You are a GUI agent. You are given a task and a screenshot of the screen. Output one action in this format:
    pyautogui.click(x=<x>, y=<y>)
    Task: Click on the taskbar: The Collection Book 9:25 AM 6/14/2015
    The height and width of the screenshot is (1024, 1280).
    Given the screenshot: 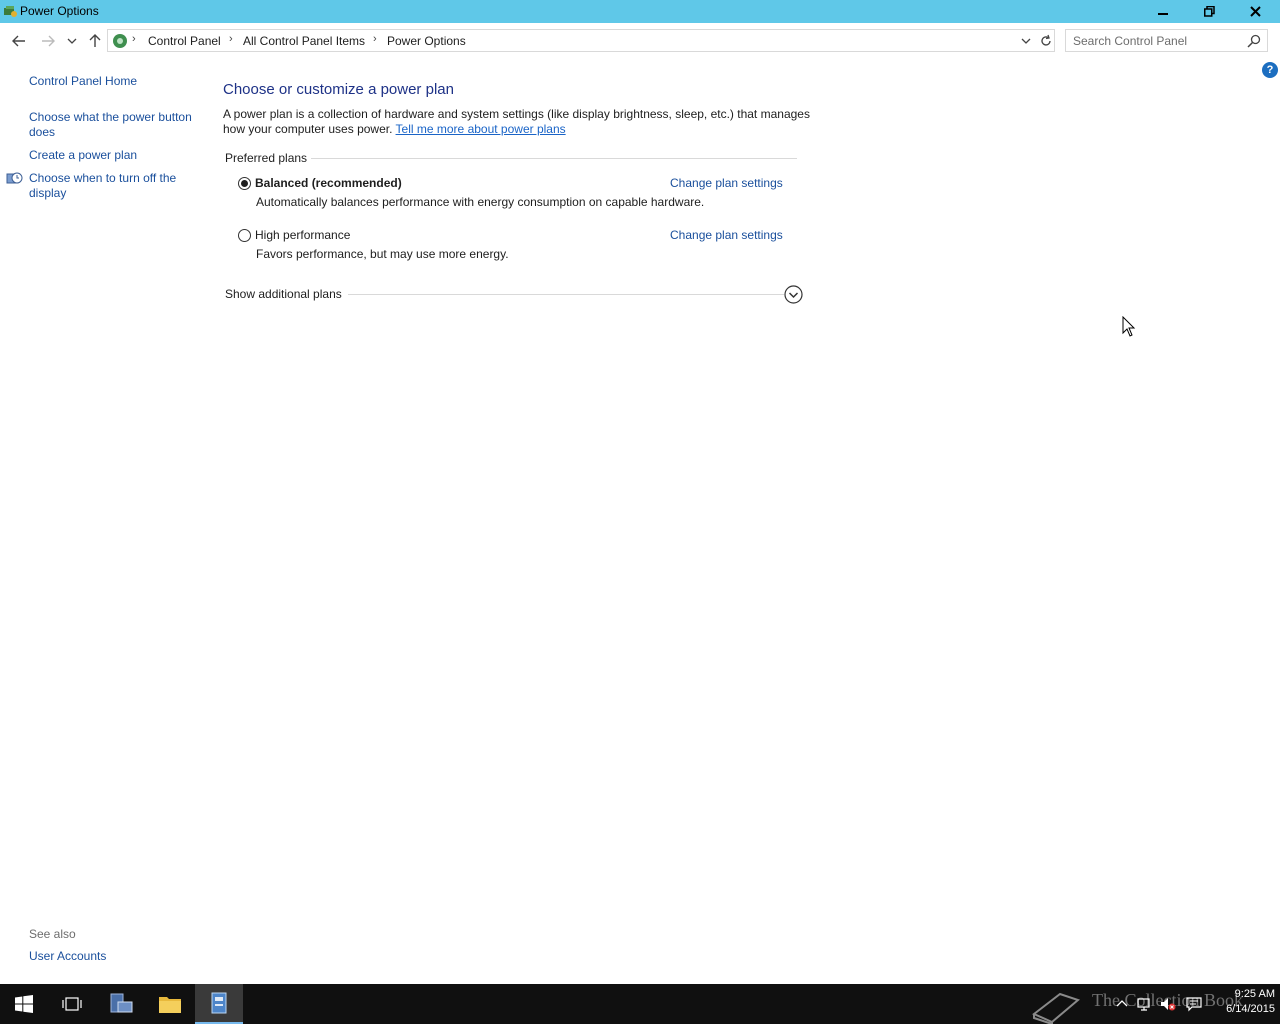 What is the action you would take?
    pyautogui.click(x=640, y=1004)
    